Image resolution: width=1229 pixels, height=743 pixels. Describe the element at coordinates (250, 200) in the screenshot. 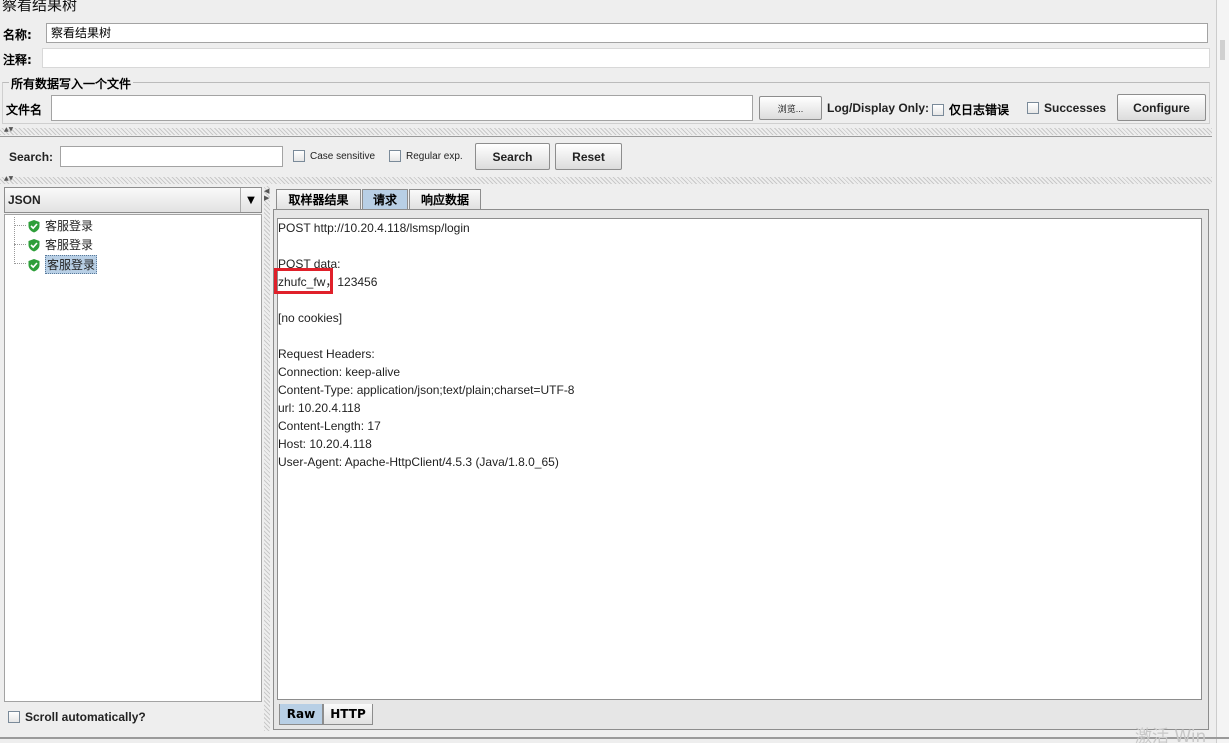

I see `chevron-down-icon: ▼` at that location.